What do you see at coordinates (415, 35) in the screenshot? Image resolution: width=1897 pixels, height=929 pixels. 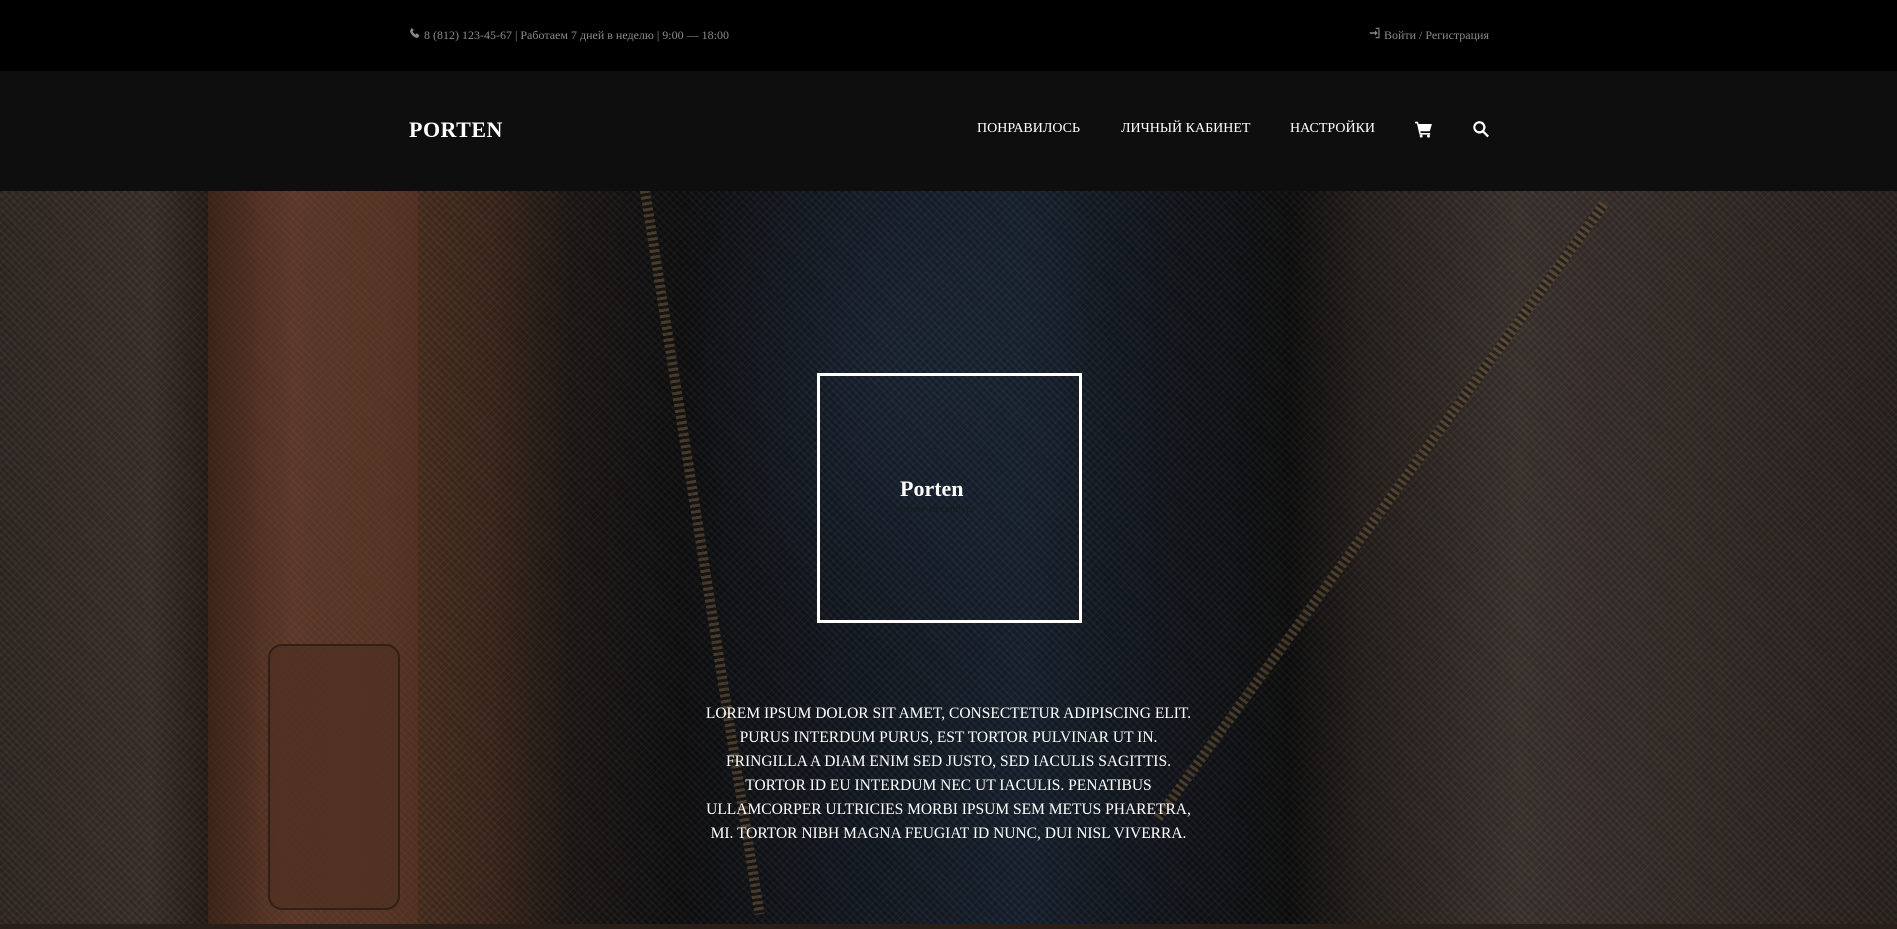 I see `phone-icon` at bounding box center [415, 35].